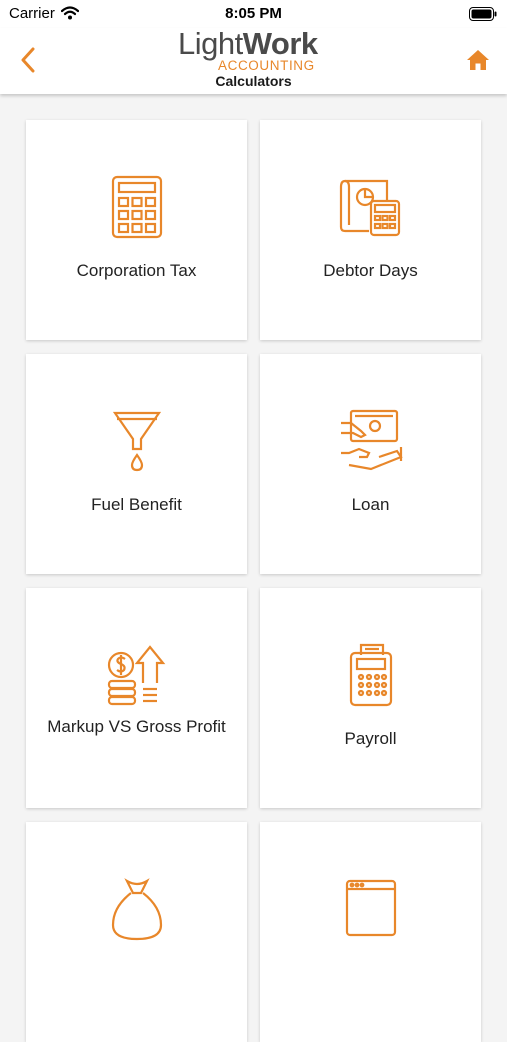 The width and height of the screenshot is (507, 1042). I want to click on logo-accounting: ACCOUNTING, so click(266, 65).